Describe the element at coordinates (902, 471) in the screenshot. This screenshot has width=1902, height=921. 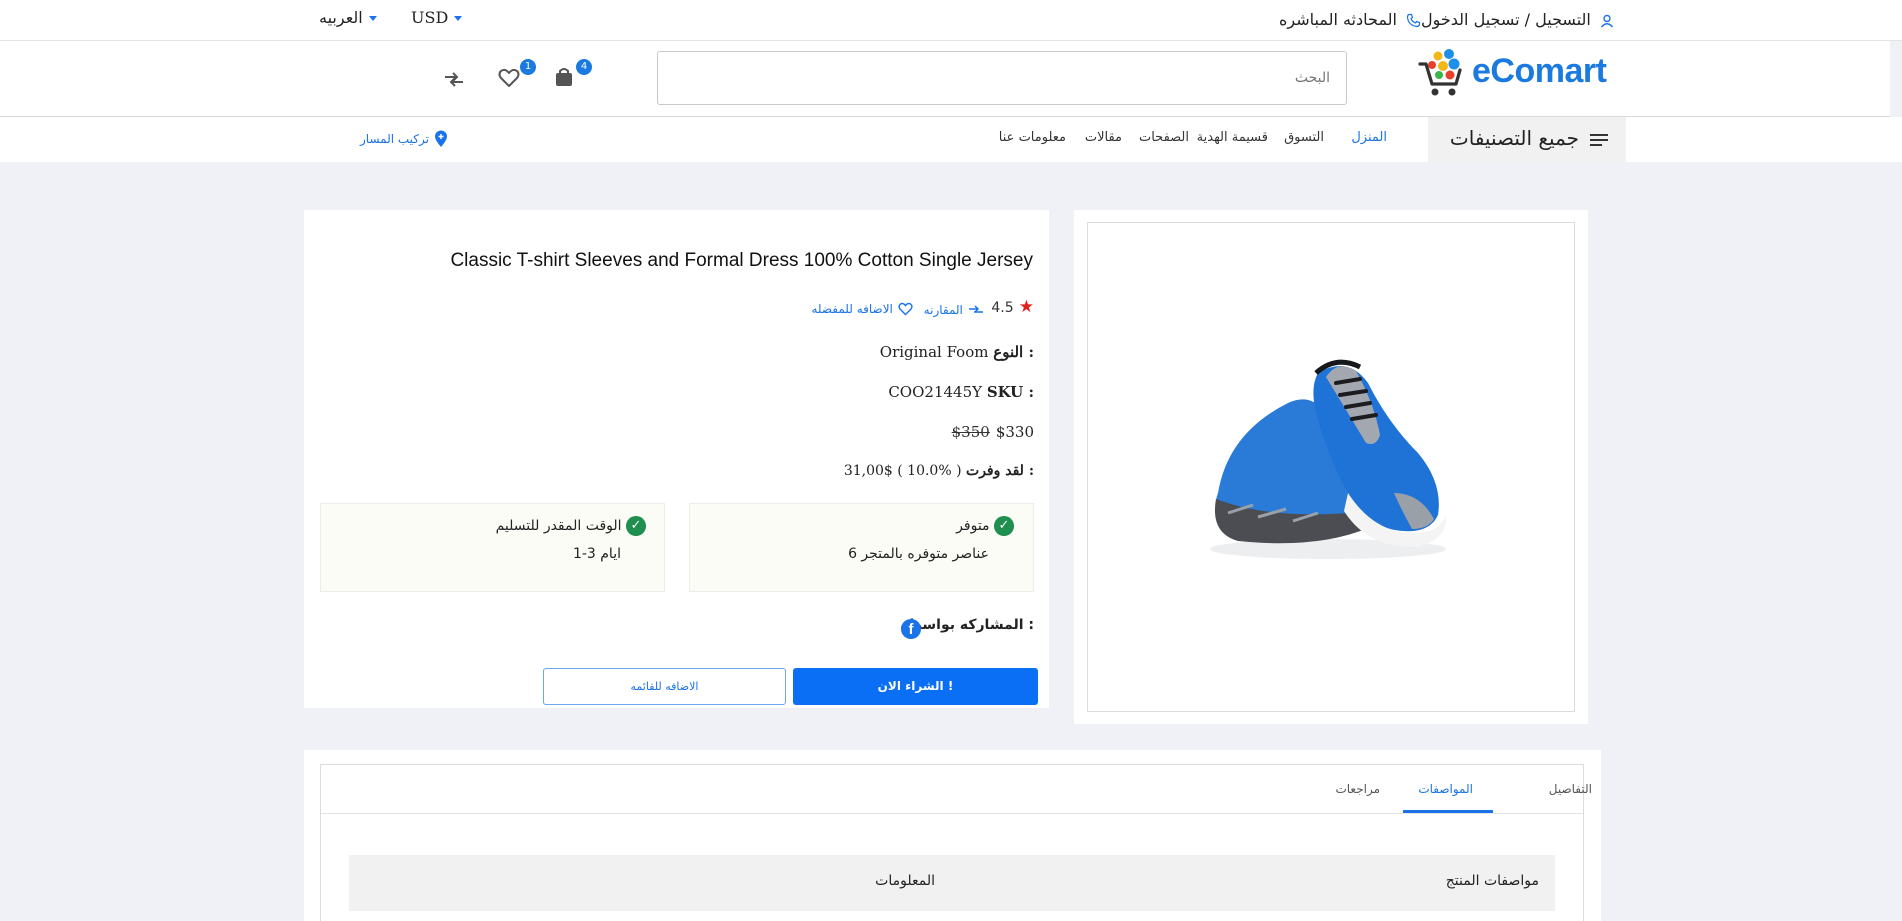
I see `saved-value: 31,00$ ( 10.0% )` at that location.